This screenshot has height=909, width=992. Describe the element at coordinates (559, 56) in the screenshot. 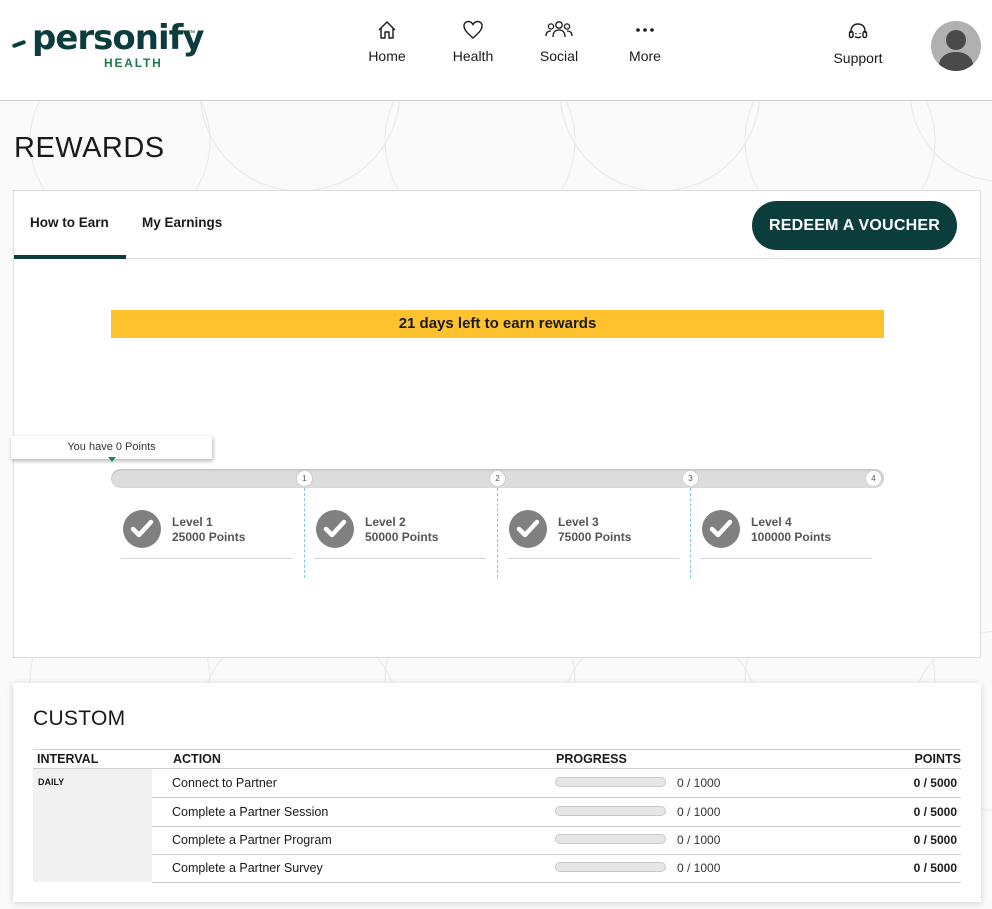

I see `nav-social-label: Social` at that location.